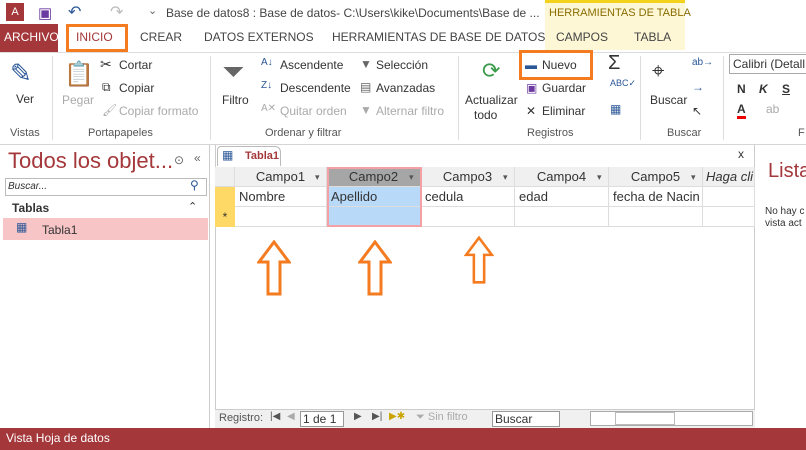  Describe the element at coordinates (225, 197) in the screenshot. I see `record-selector` at that location.